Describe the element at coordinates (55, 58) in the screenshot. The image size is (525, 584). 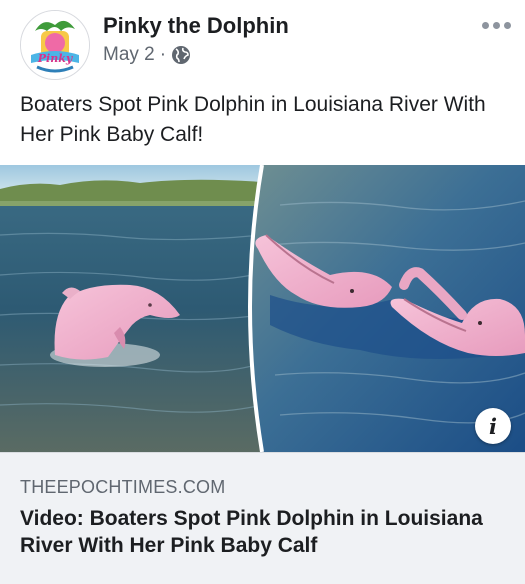
I see `avatar-logo-text: Pinky` at that location.